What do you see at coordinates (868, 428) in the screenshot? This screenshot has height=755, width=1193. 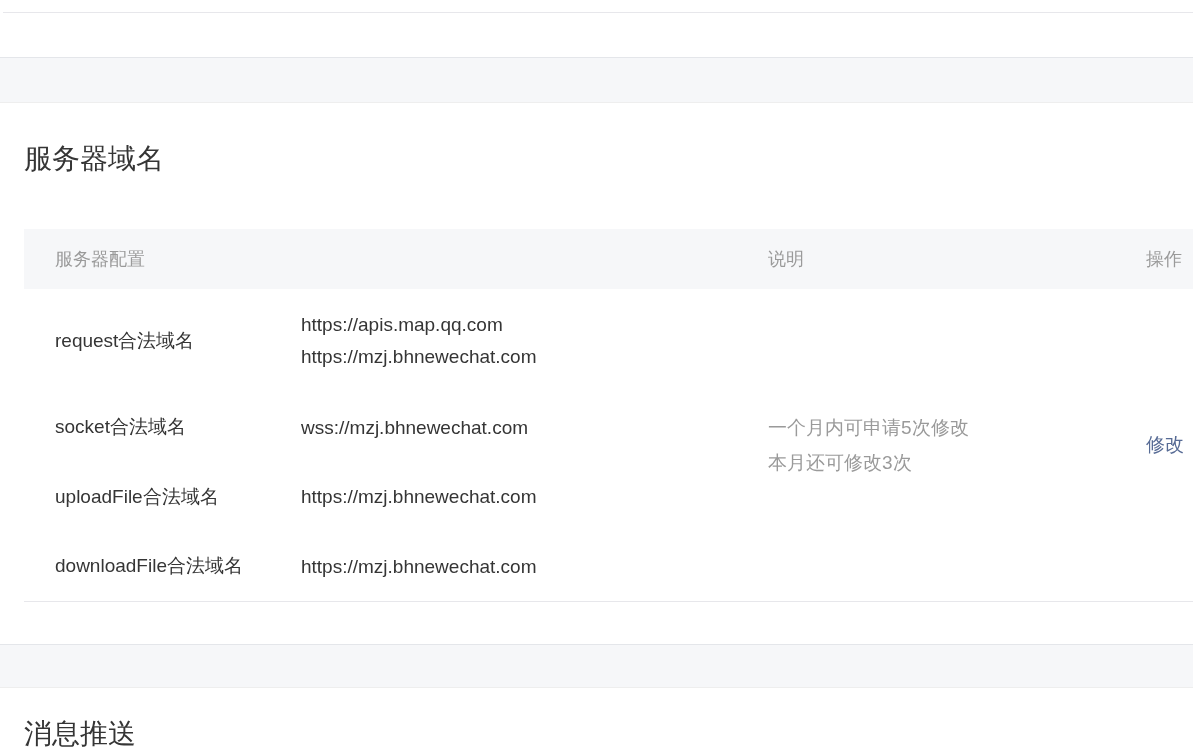 I see `description-text: 一个月内可申请5次修改` at bounding box center [868, 428].